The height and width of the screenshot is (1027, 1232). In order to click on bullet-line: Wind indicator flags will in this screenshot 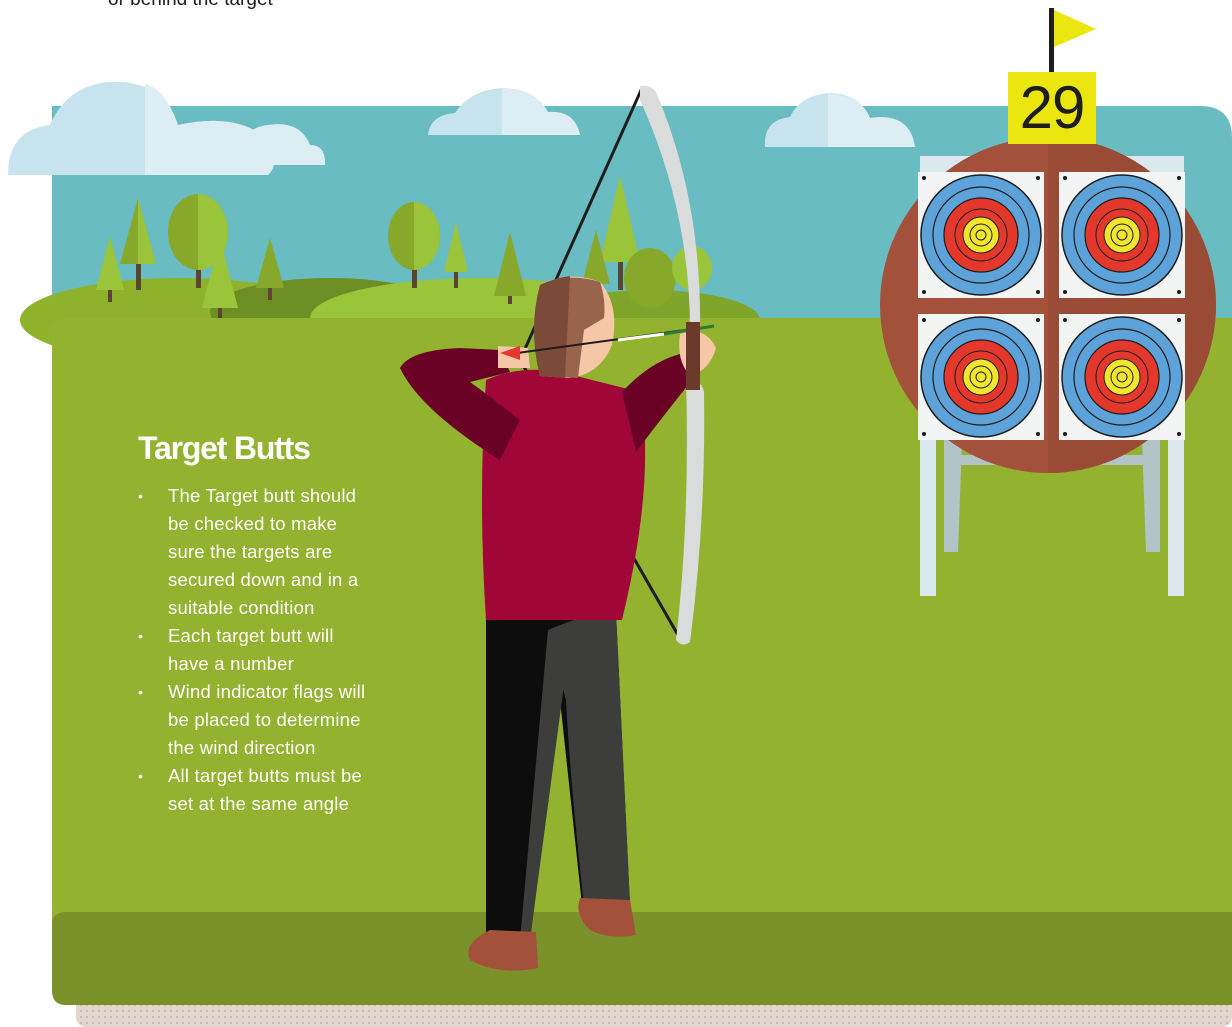, I will do `click(267, 691)`.